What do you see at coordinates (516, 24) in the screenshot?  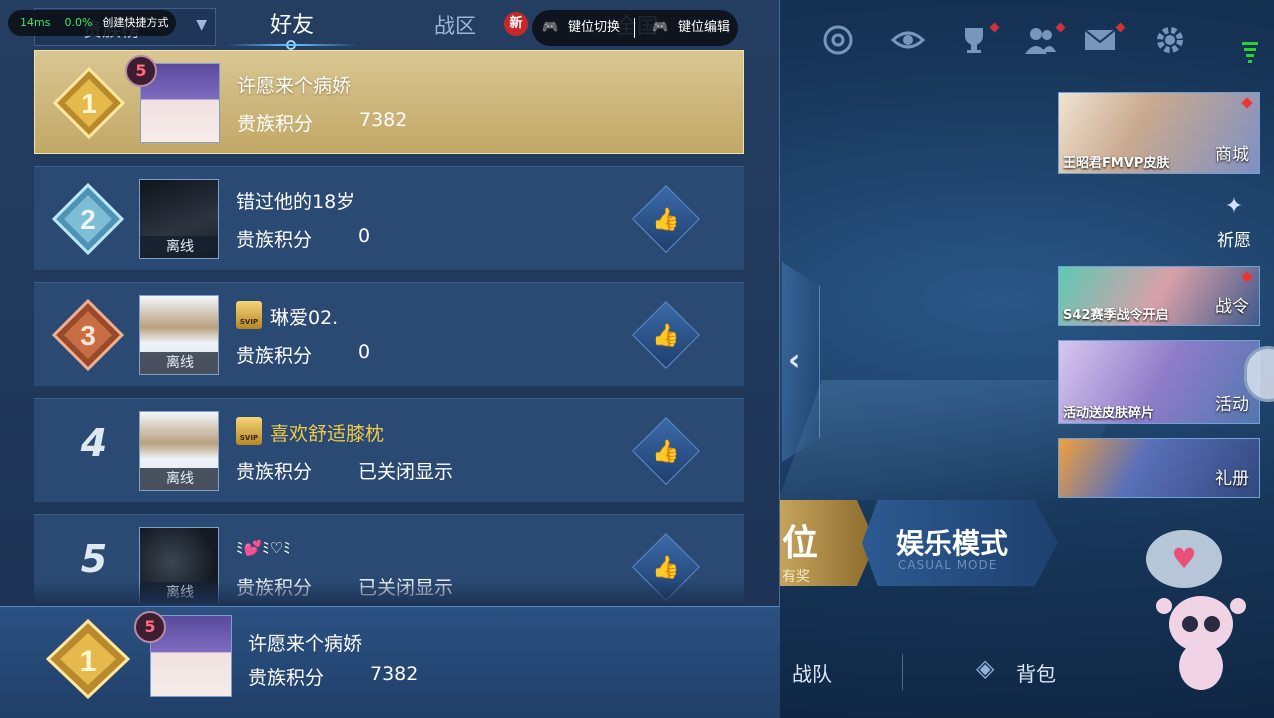 I see `new-badge: 新` at bounding box center [516, 24].